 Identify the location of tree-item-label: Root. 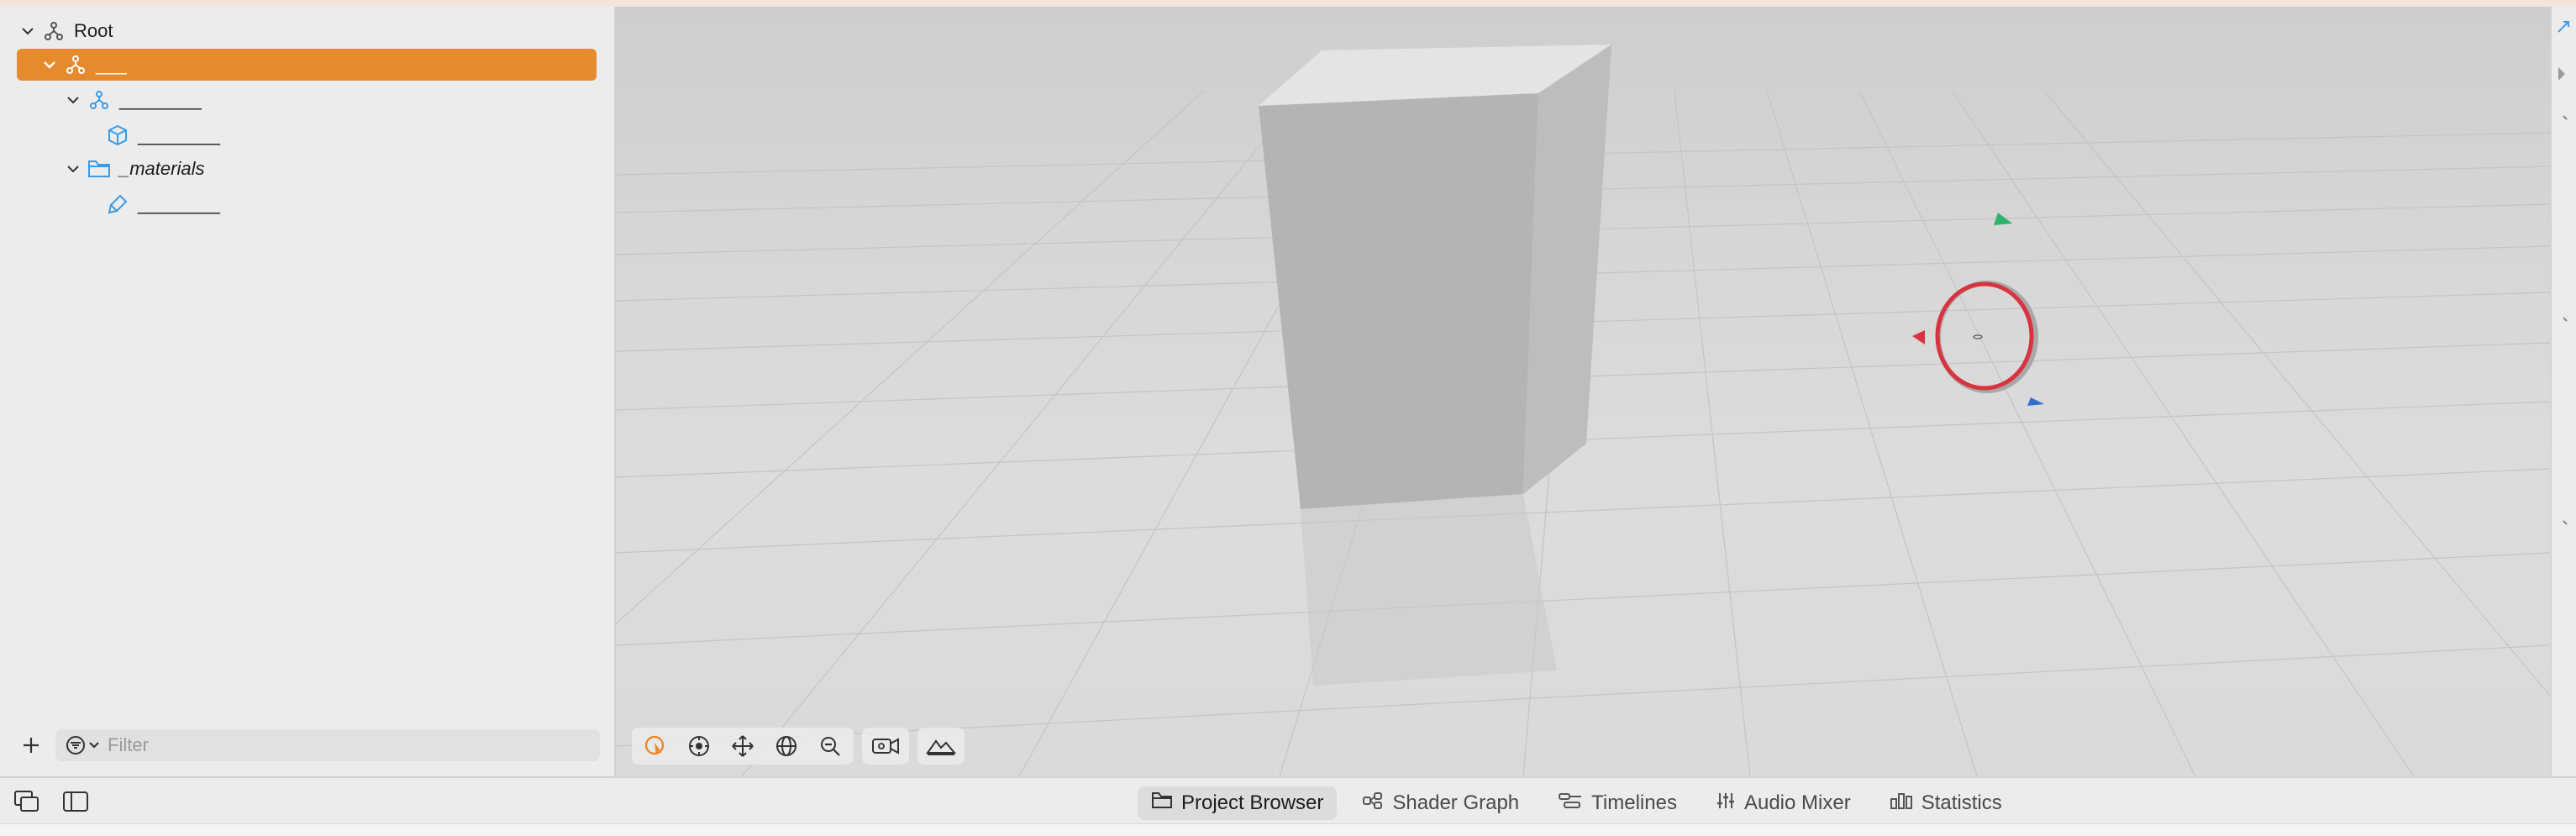
(93, 31).